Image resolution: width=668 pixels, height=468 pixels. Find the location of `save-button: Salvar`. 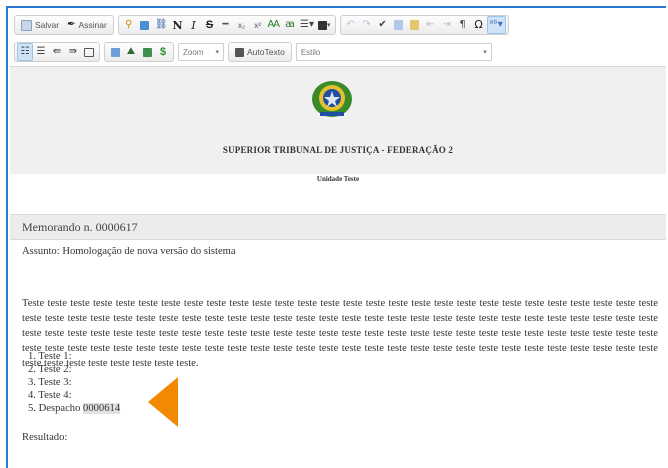

save-button: Salvar is located at coordinates (40, 25).